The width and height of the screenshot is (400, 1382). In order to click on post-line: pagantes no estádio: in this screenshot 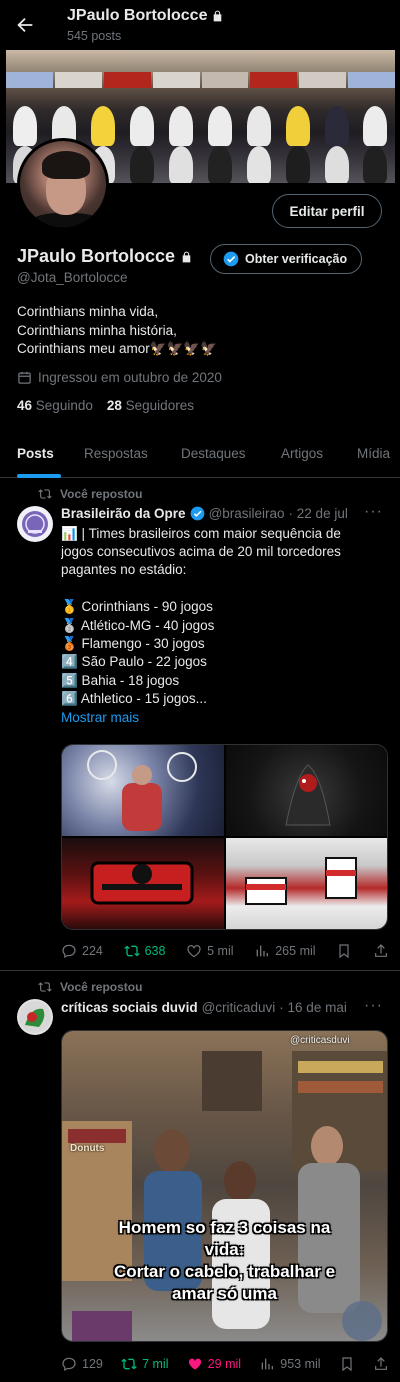, I will do `click(124, 570)`.